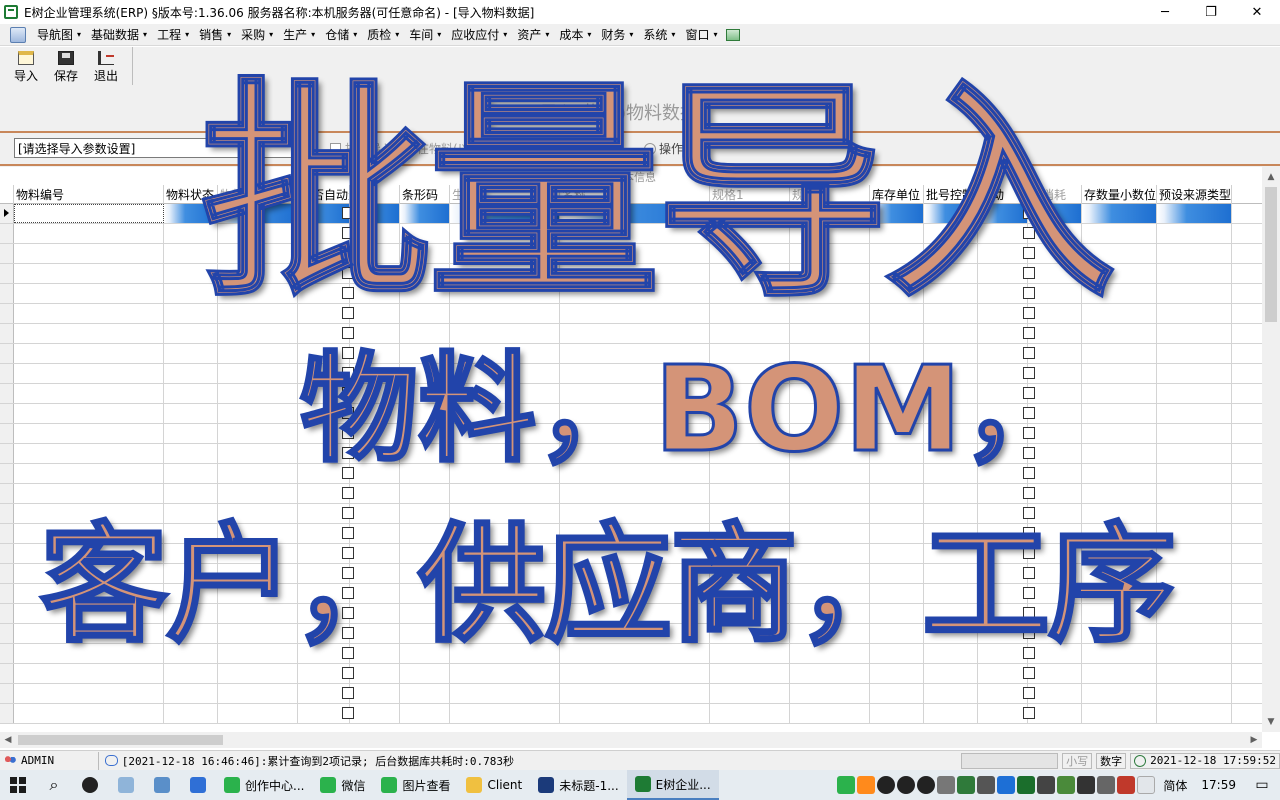 This screenshot has width=1280, height=800. I want to click on import-button: 导入, so click(26, 67).